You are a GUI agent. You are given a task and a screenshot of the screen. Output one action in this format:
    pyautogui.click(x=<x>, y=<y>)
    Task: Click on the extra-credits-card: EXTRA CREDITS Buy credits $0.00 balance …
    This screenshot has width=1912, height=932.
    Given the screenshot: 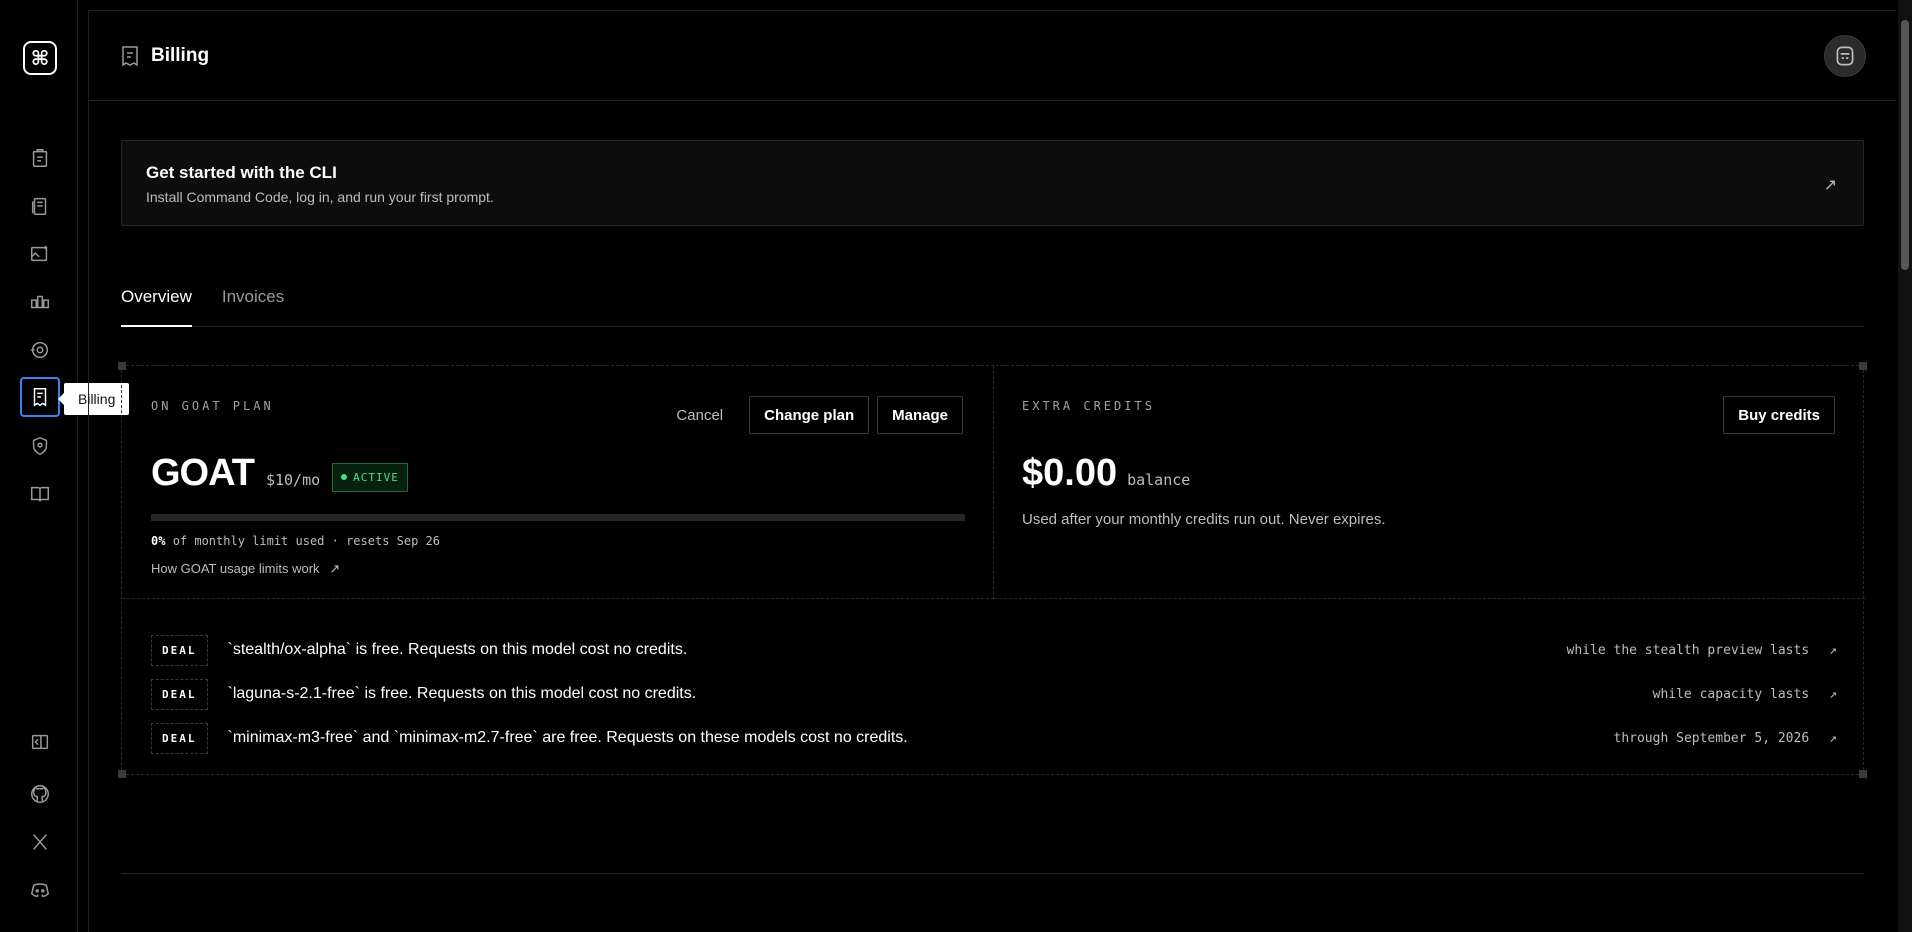 What is the action you would take?
    pyautogui.click(x=1429, y=482)
    